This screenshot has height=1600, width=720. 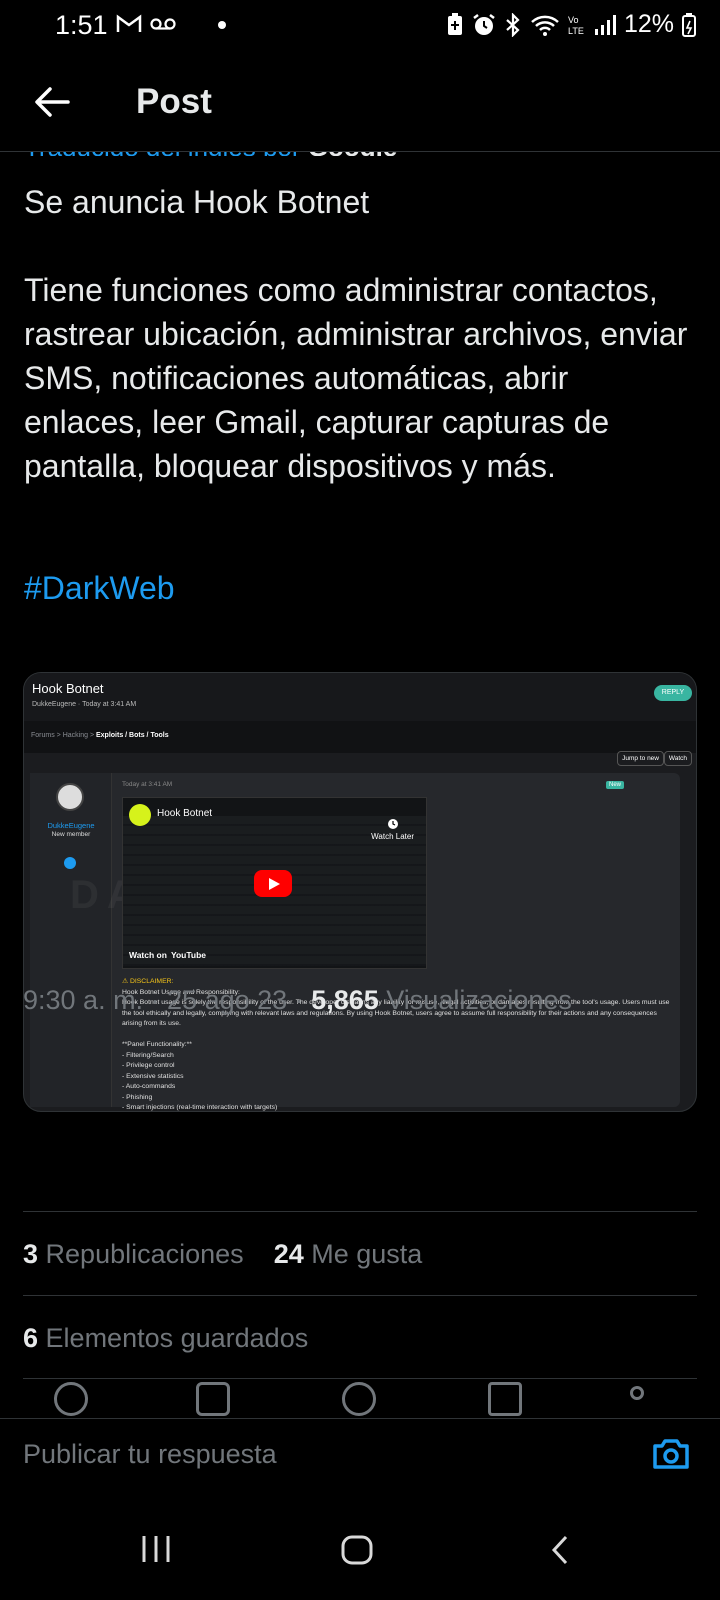 I want to click on media-user-pane: DukkeEugene New member, so click(x=71, y=940).